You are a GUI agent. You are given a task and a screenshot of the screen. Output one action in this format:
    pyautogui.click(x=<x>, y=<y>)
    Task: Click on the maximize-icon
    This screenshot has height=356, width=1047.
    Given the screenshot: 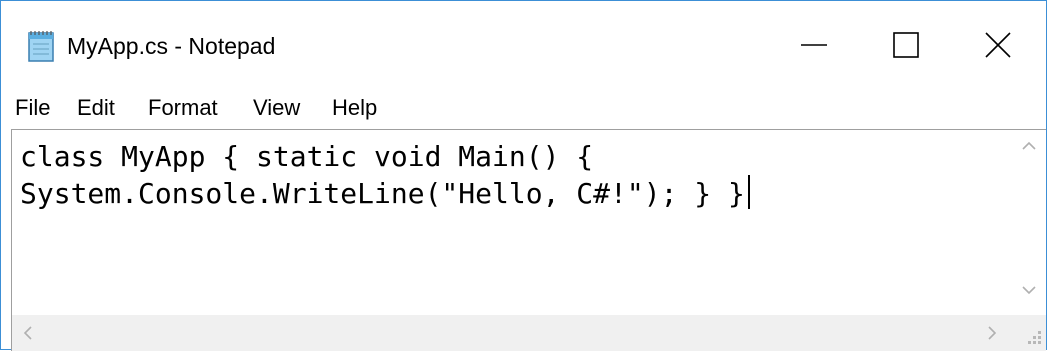 What is the action you would take?
    pyautogui.click(x=906, y=45)
    